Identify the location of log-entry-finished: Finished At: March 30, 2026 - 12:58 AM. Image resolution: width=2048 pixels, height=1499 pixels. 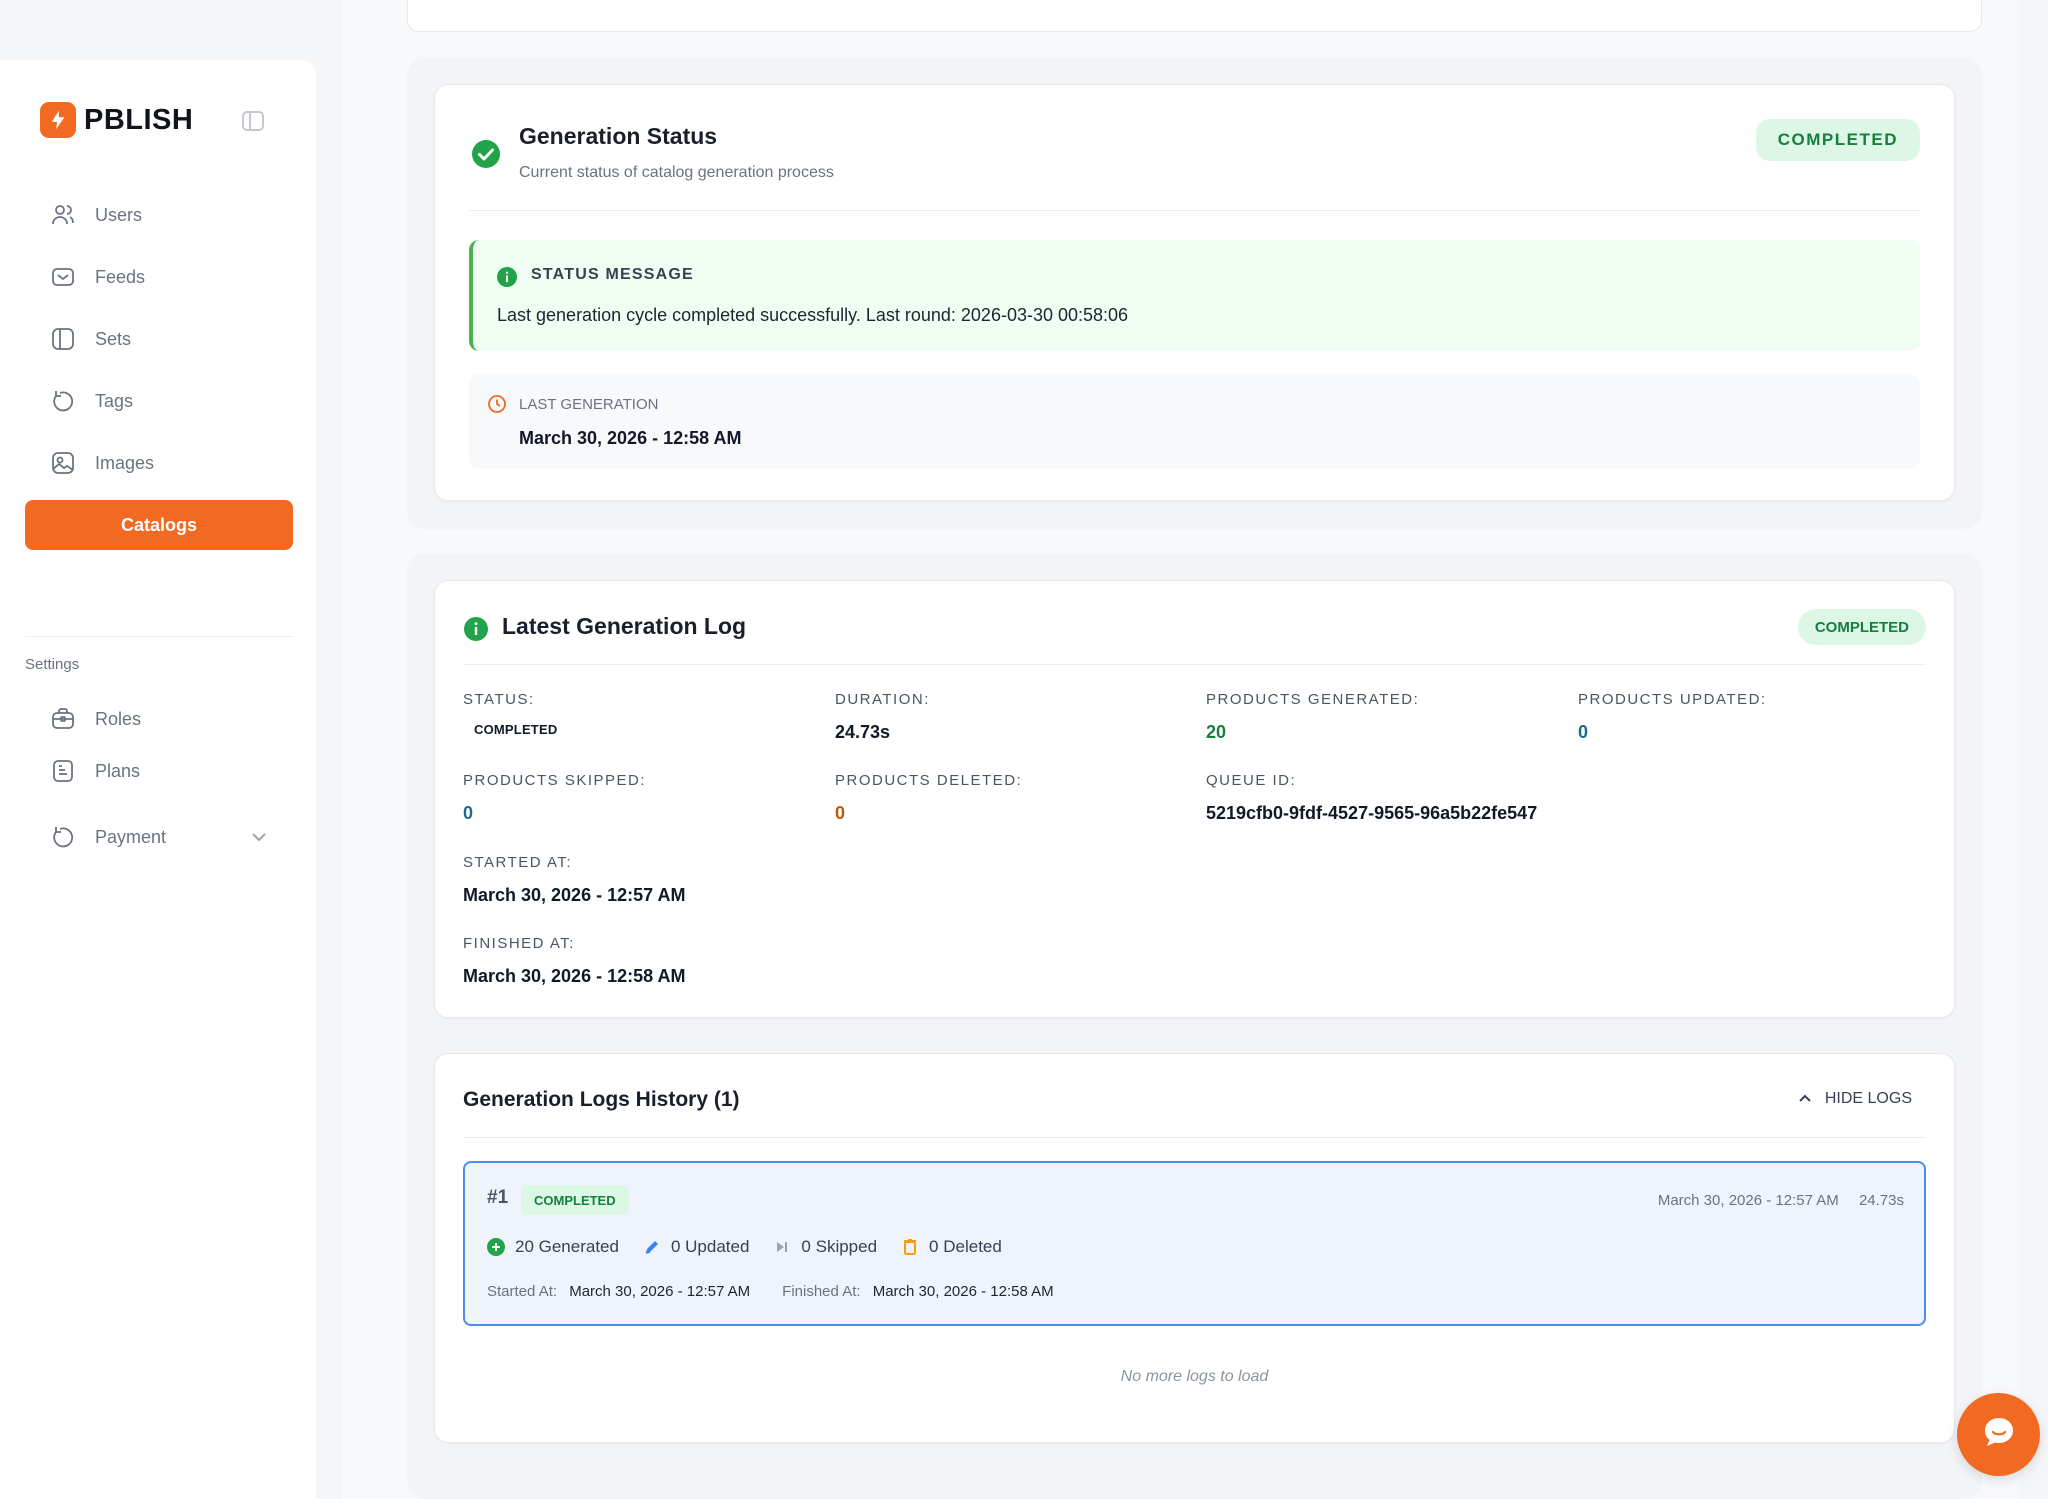
(918, 1291).